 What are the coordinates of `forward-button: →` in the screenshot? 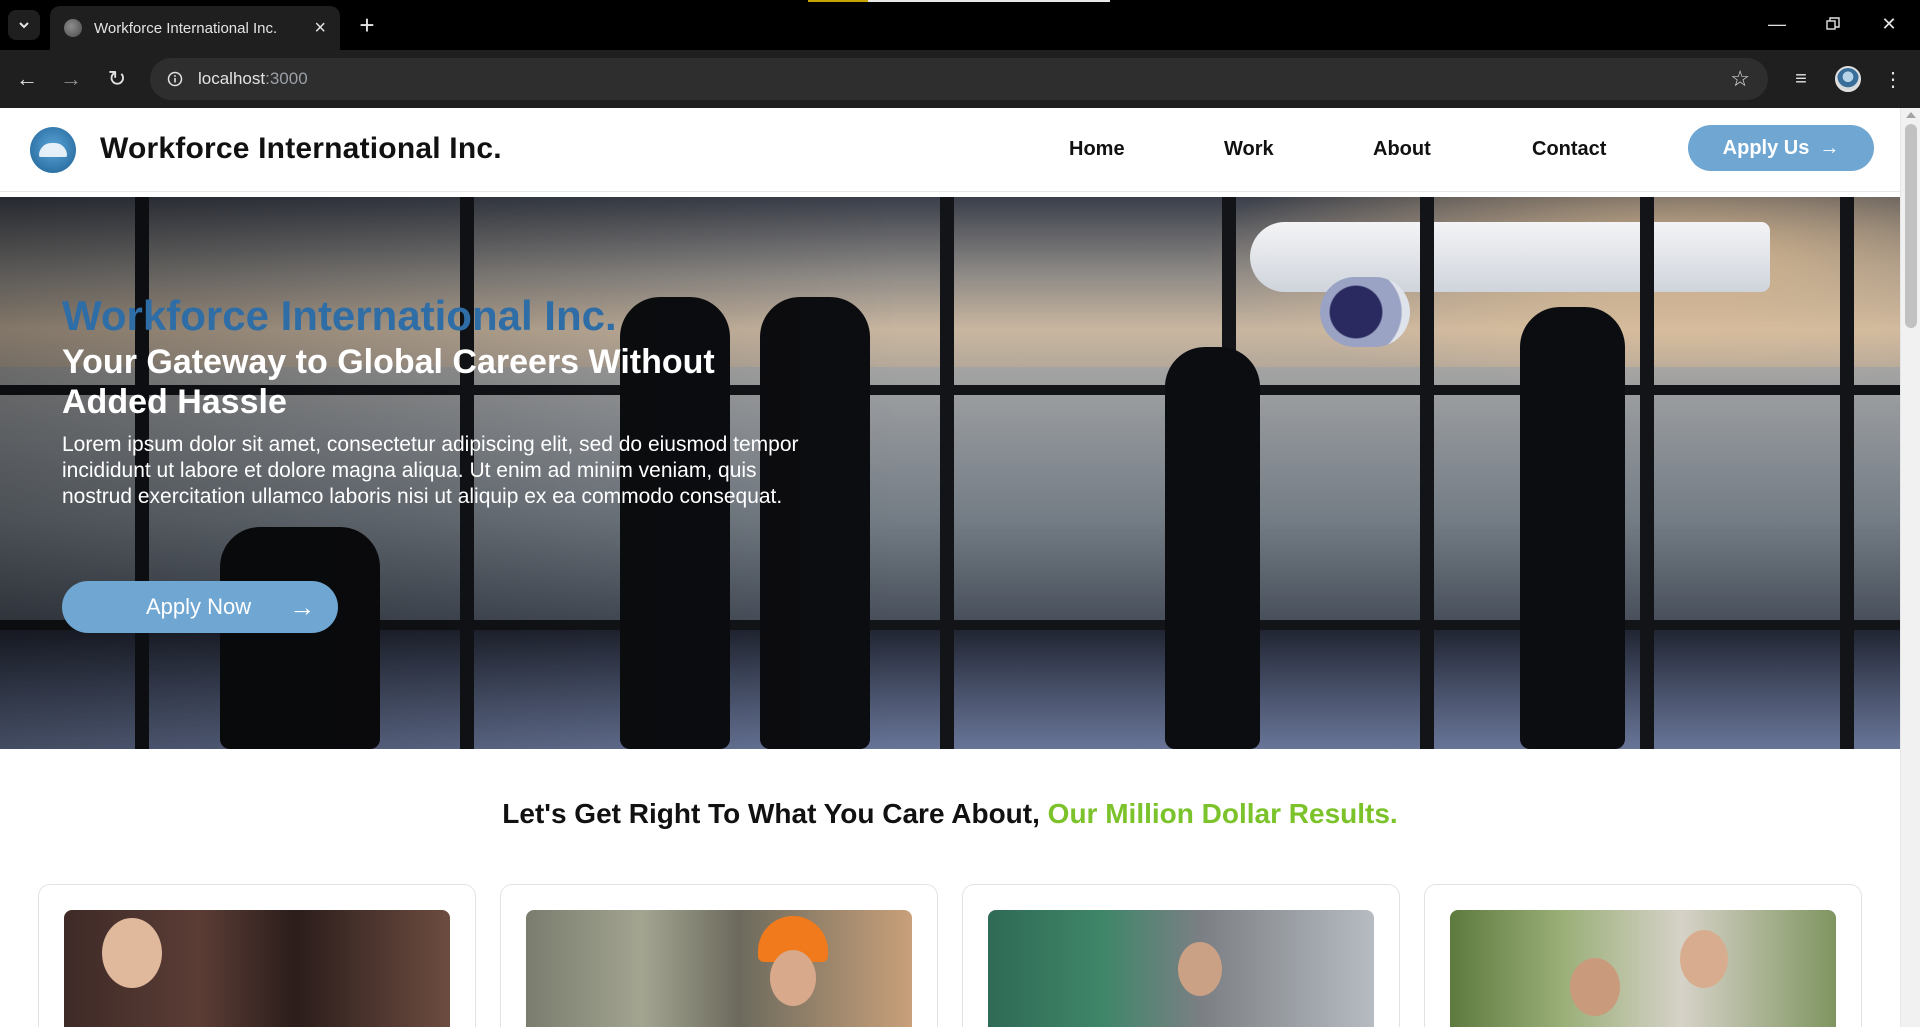 It's located at (71, 79).